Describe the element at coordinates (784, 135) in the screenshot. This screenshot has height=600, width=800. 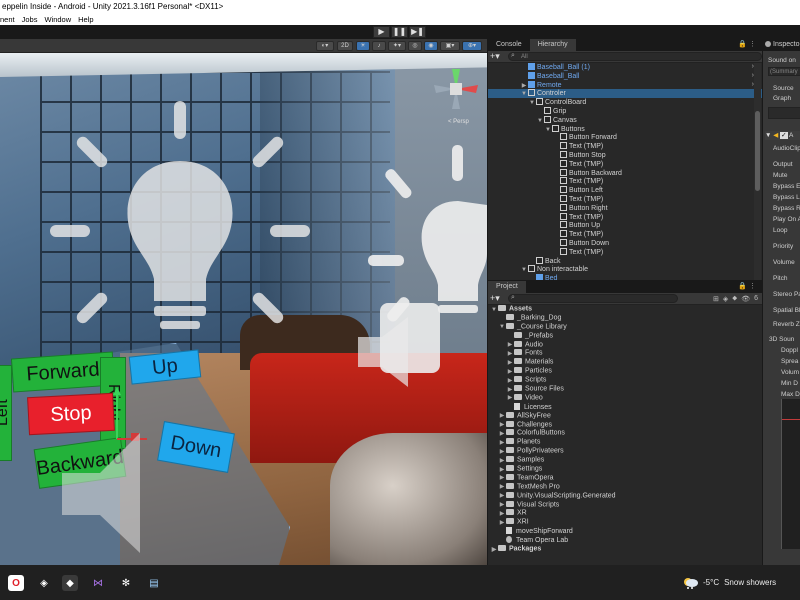
I see `enabled-checkbox: ✓` at that location.